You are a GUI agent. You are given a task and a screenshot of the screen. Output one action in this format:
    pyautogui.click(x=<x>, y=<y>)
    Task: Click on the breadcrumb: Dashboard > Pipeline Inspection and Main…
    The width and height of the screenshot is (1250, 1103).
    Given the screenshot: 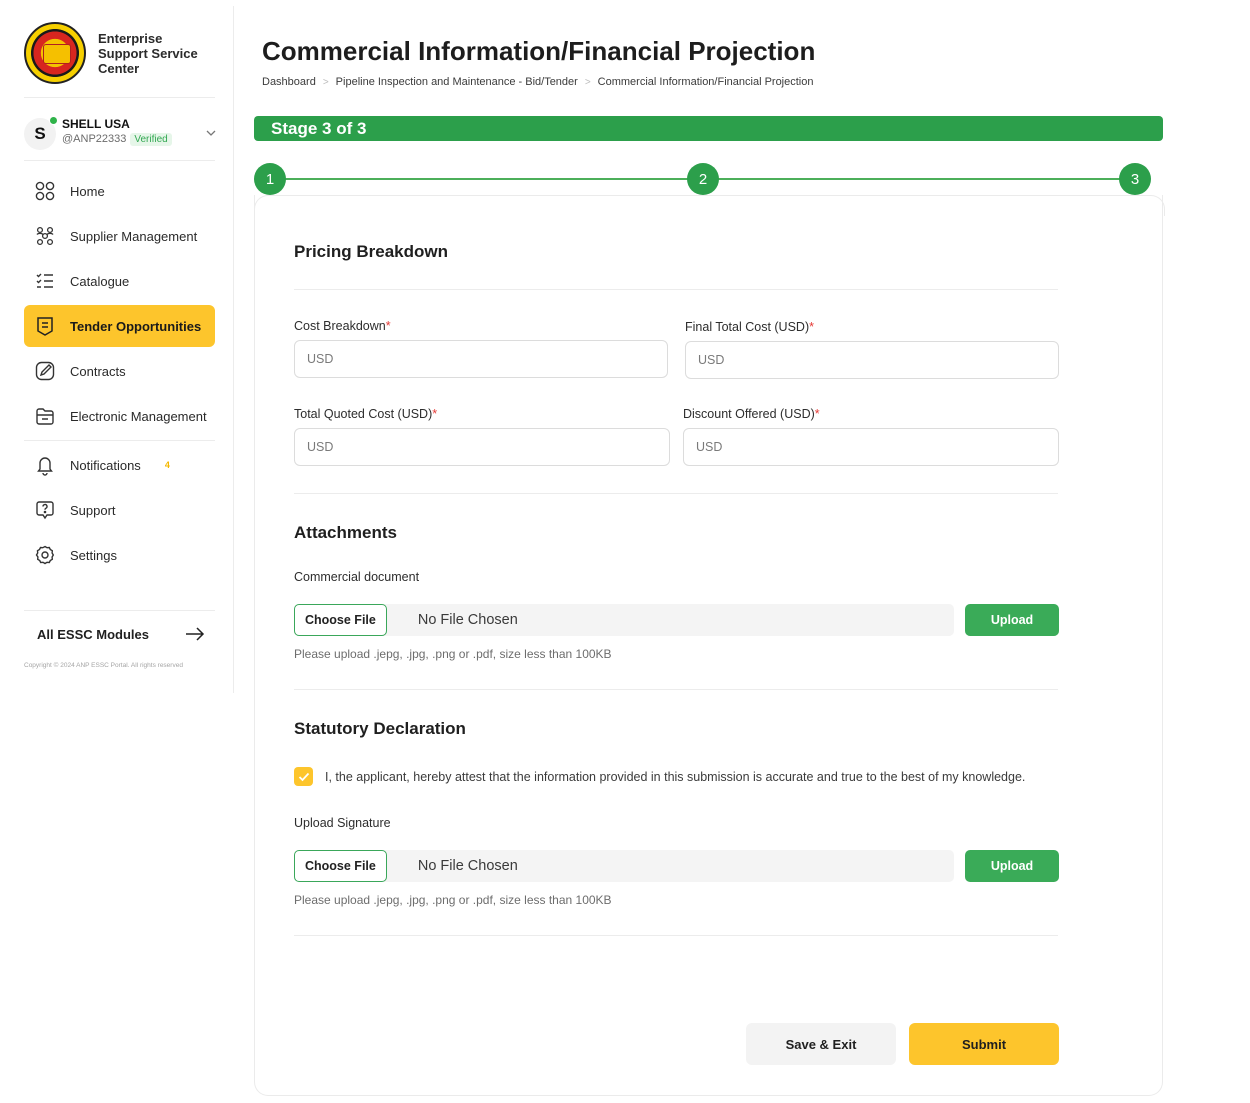 What is the action you would take?
    pyautogui.click(x=537, y=82)
    